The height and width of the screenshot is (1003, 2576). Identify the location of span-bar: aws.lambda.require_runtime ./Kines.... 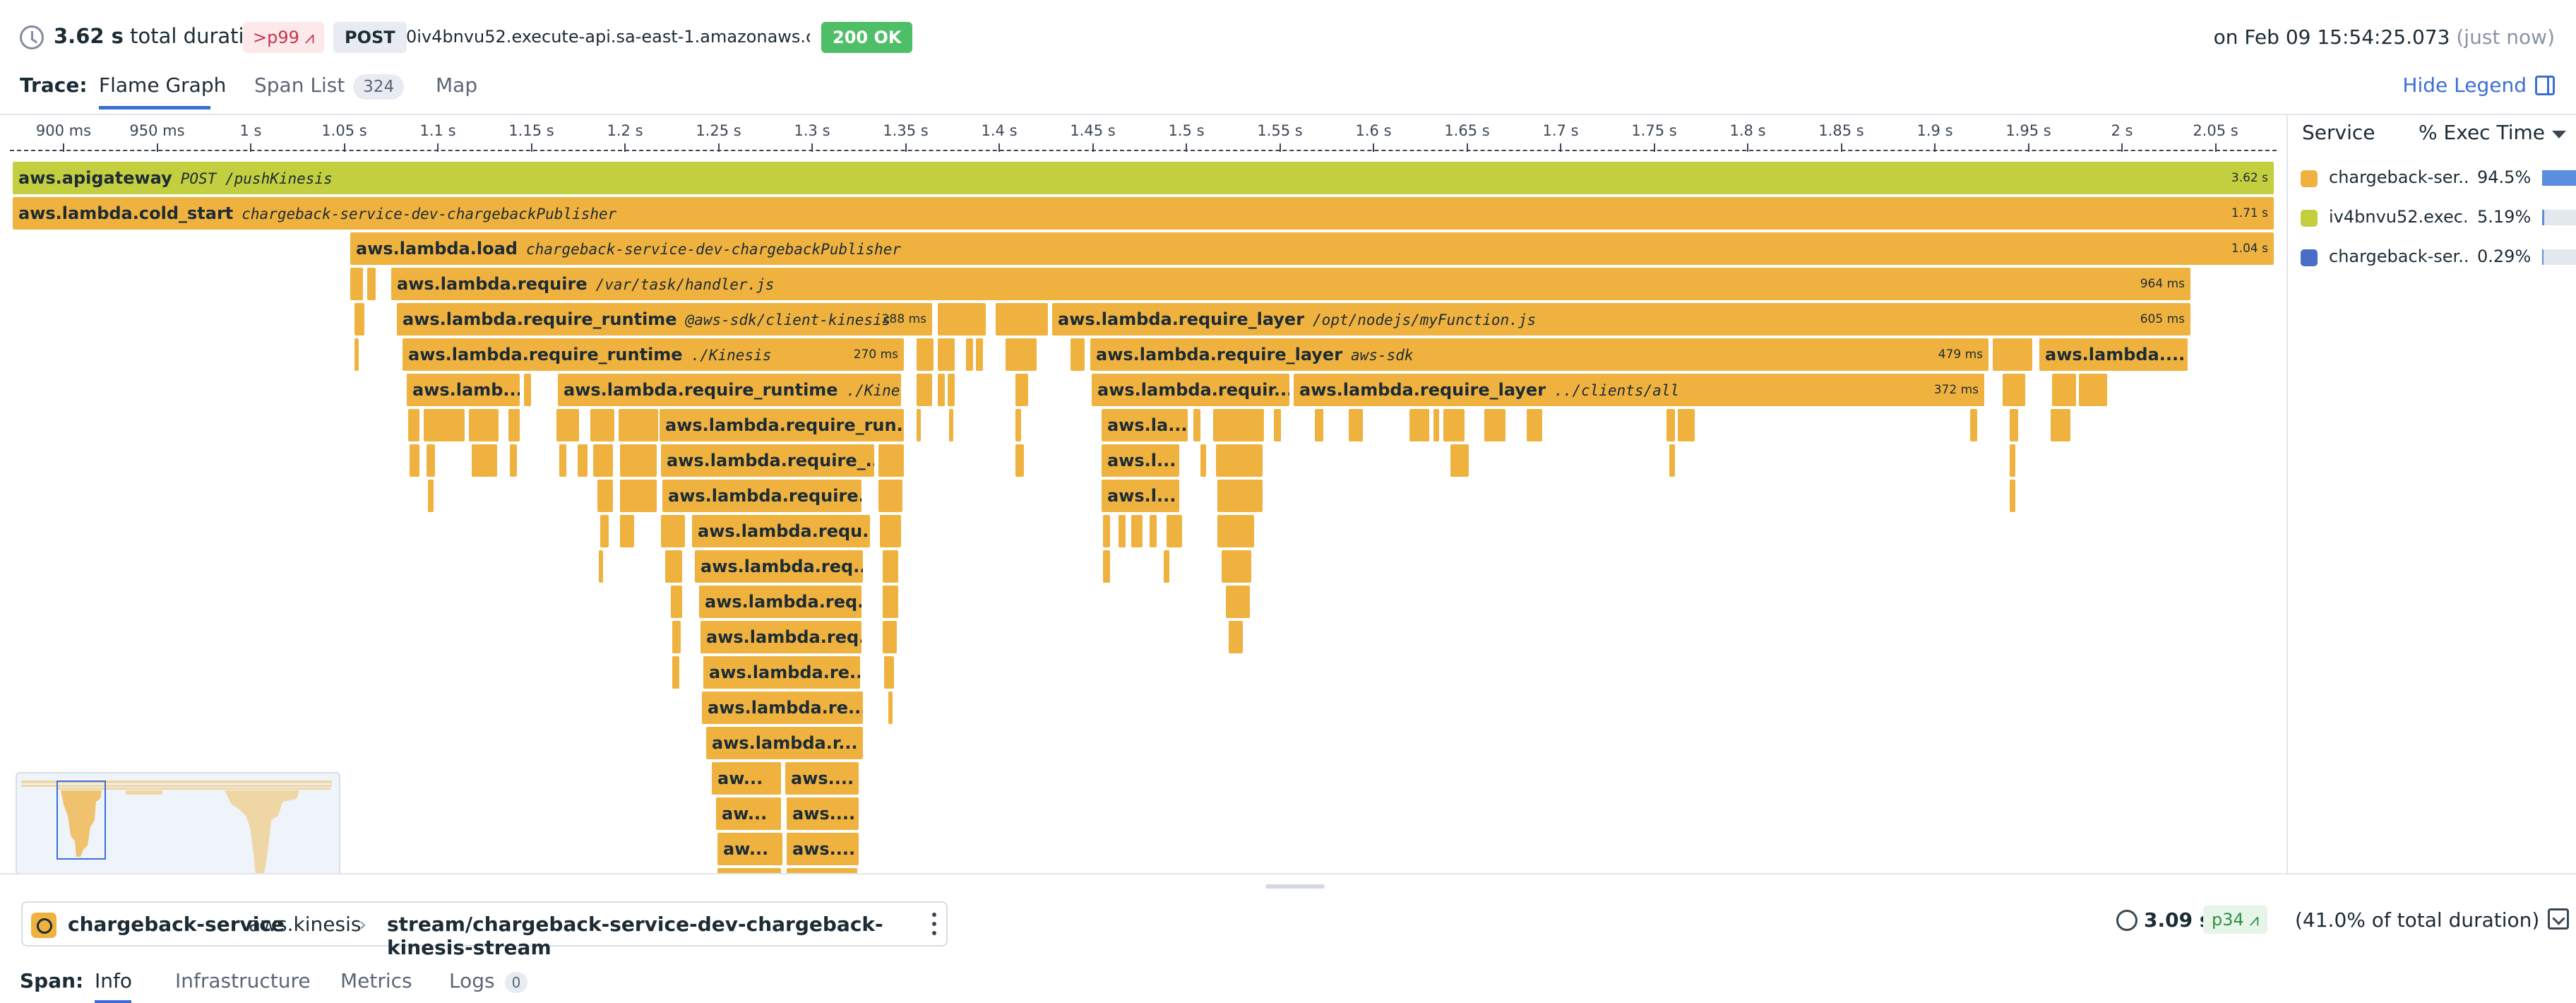
(729, 390).